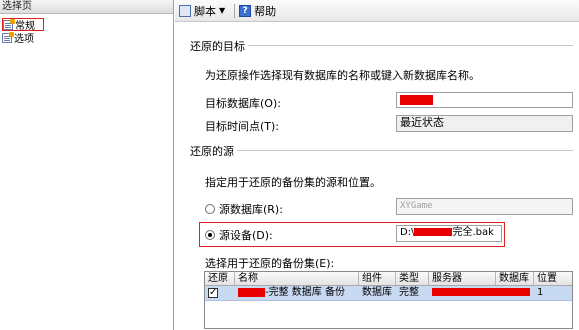  I want to click on column-header: 数据库, so click(515, 278).